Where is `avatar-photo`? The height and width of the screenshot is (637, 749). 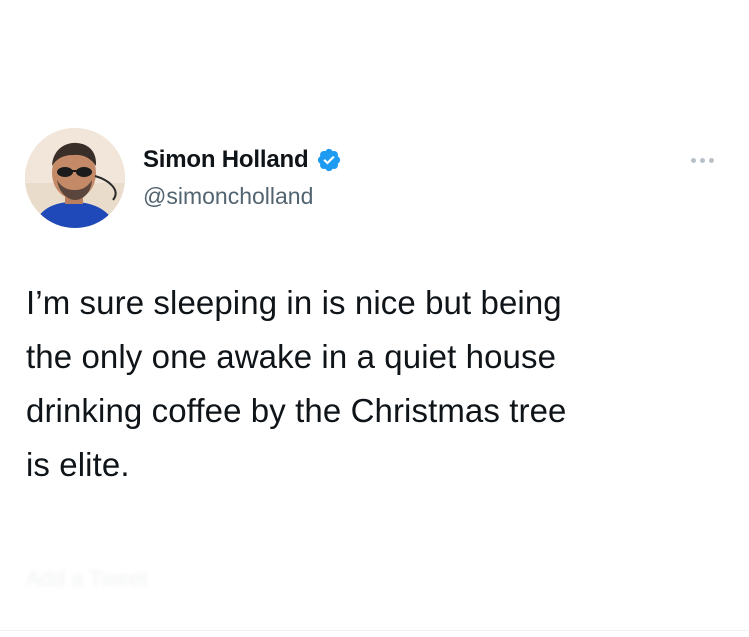
avatar-photo is located at coordinates (75, 178).